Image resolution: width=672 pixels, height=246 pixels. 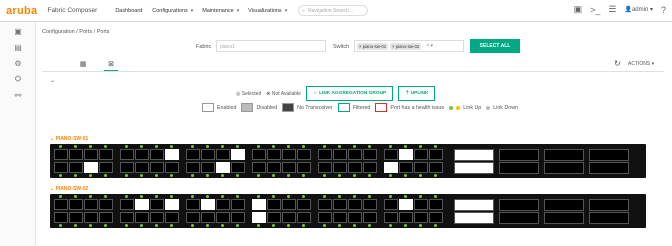 I want to click on collapse-chevron-icon: ⌄, so click(x=52, y=80).